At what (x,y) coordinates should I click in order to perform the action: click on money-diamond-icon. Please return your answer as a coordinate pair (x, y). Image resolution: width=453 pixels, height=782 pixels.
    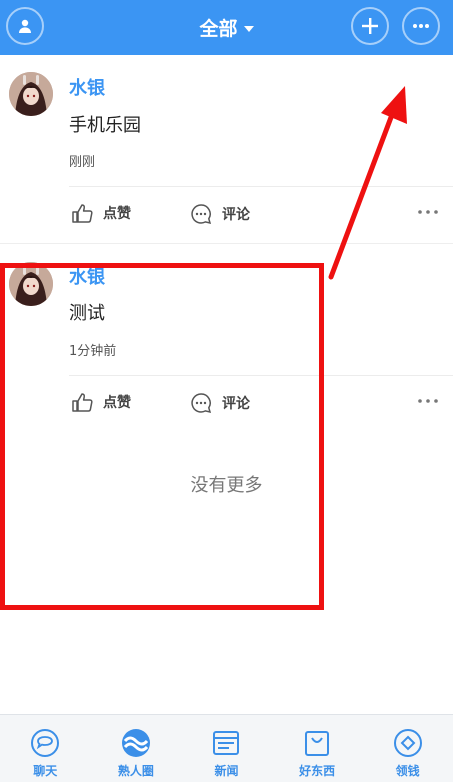
    Looking at the image, I should click on (407, 743).